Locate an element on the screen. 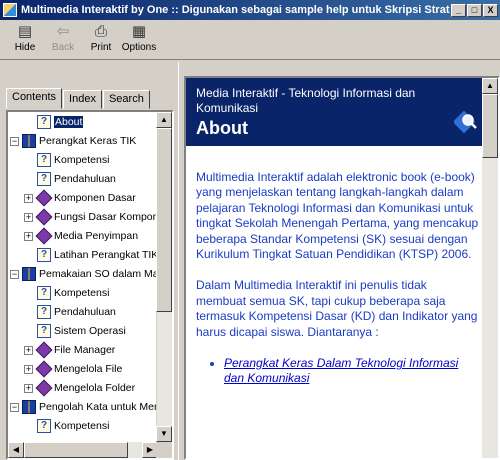 Image resolution: width=500 pixels, height=460 pixels. tree-vertical-scrollbar: ▲ ▼ is located at coordinates (164, 277).